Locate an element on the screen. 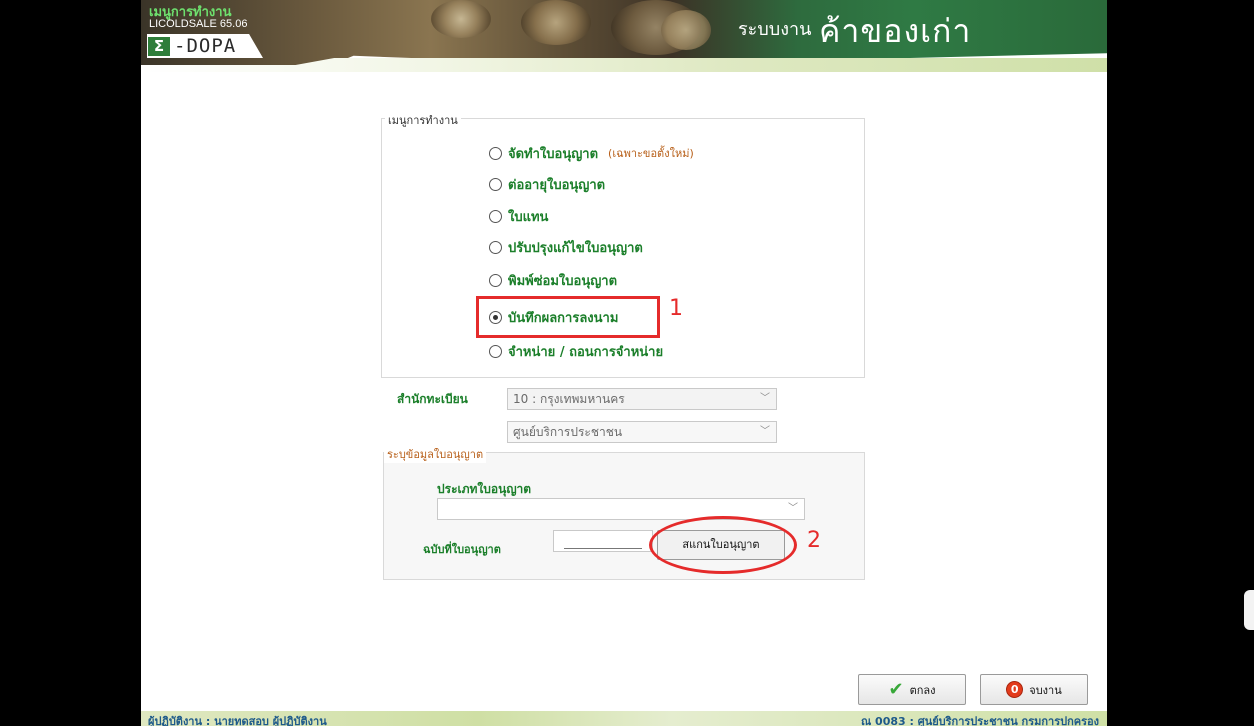 The height and width of the screenshot is (726, 1254). option-label: ปรับปรุงแก้ไขใบอนุญาต is located at coordinates (575, 248).